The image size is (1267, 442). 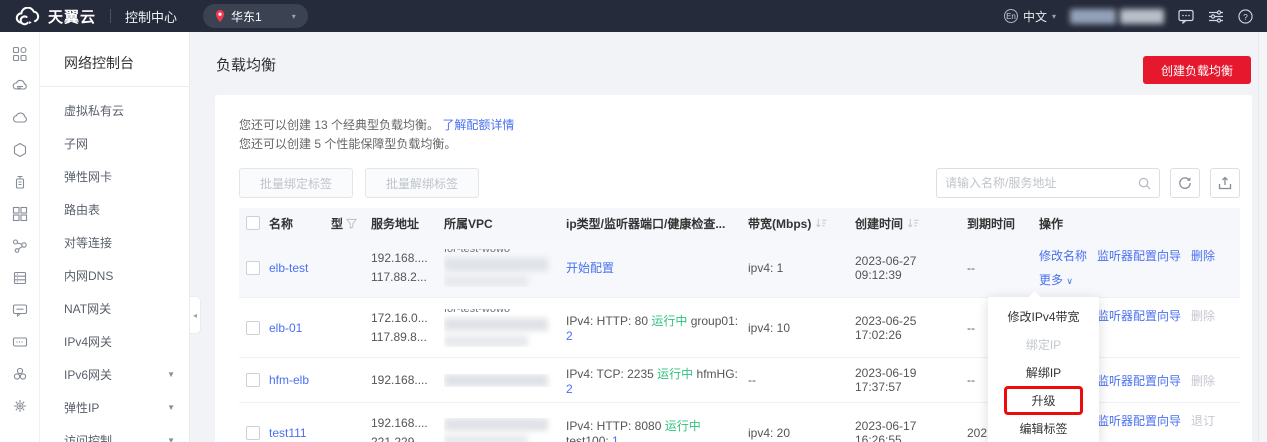 What do you see at coordinates (114, 110) in the screenshot?
I see `sidebar-item-vpc: 虚拟私有云` at bounding box center [114, 110].